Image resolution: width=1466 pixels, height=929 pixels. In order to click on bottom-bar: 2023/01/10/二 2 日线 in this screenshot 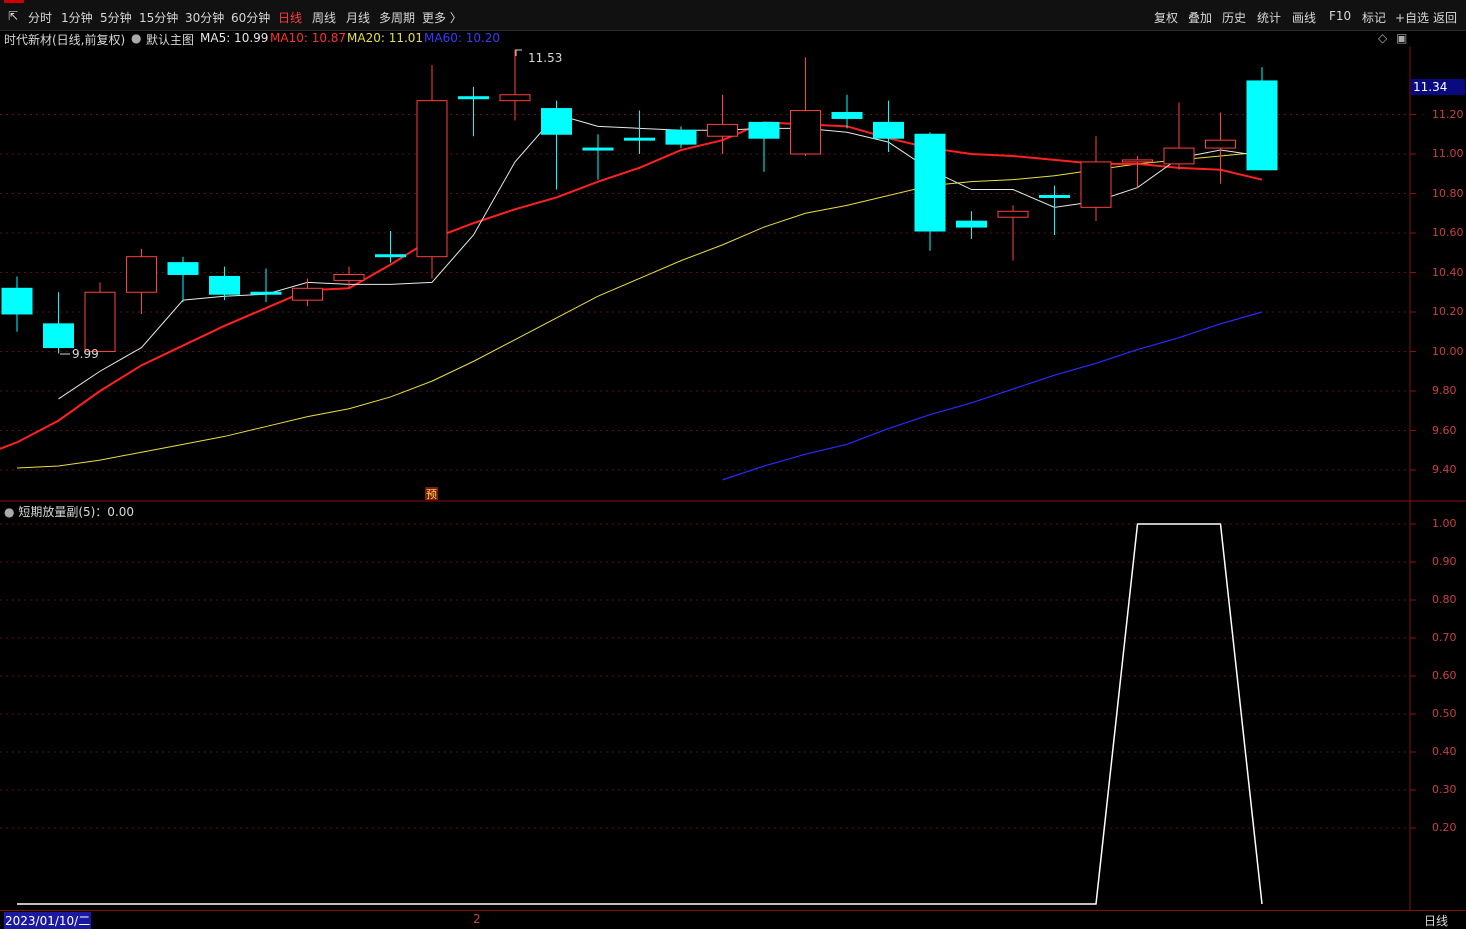, I will do `click(733, 919)`.